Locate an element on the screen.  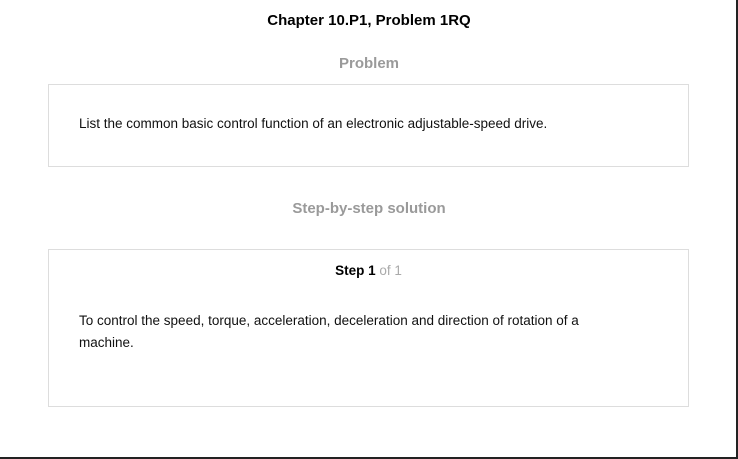
step-indicator: Step 1 of 1 is located at coordinates (368, 270).